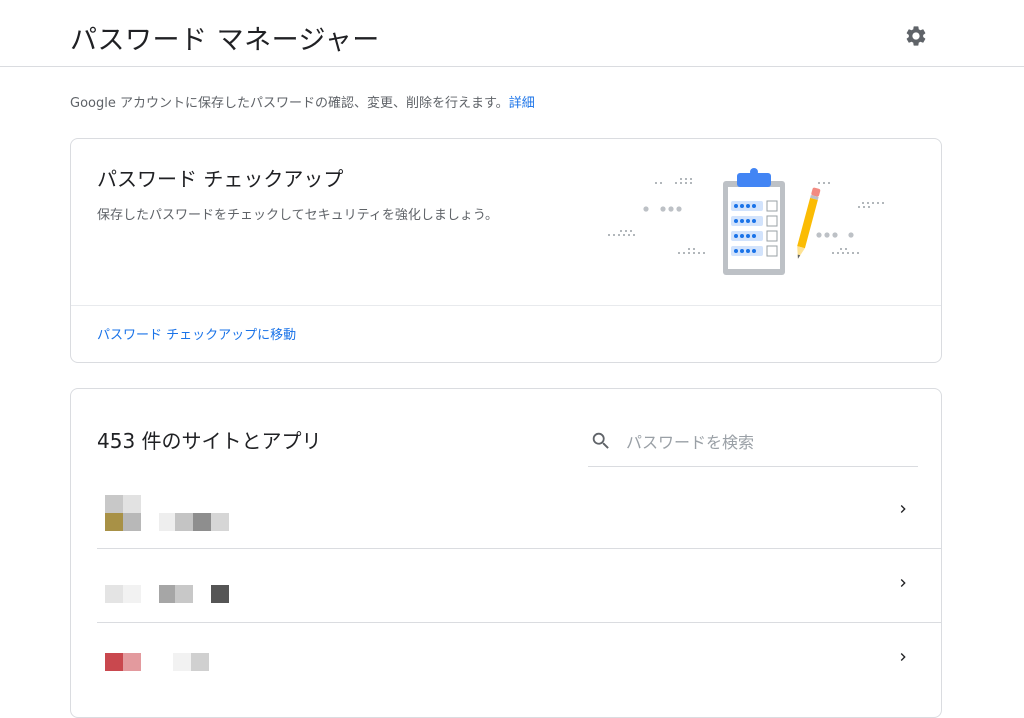 The width and height of the screenshot is (1024, 718). I want to click on app-header: パスワード マネージャー, so click(512, 33).